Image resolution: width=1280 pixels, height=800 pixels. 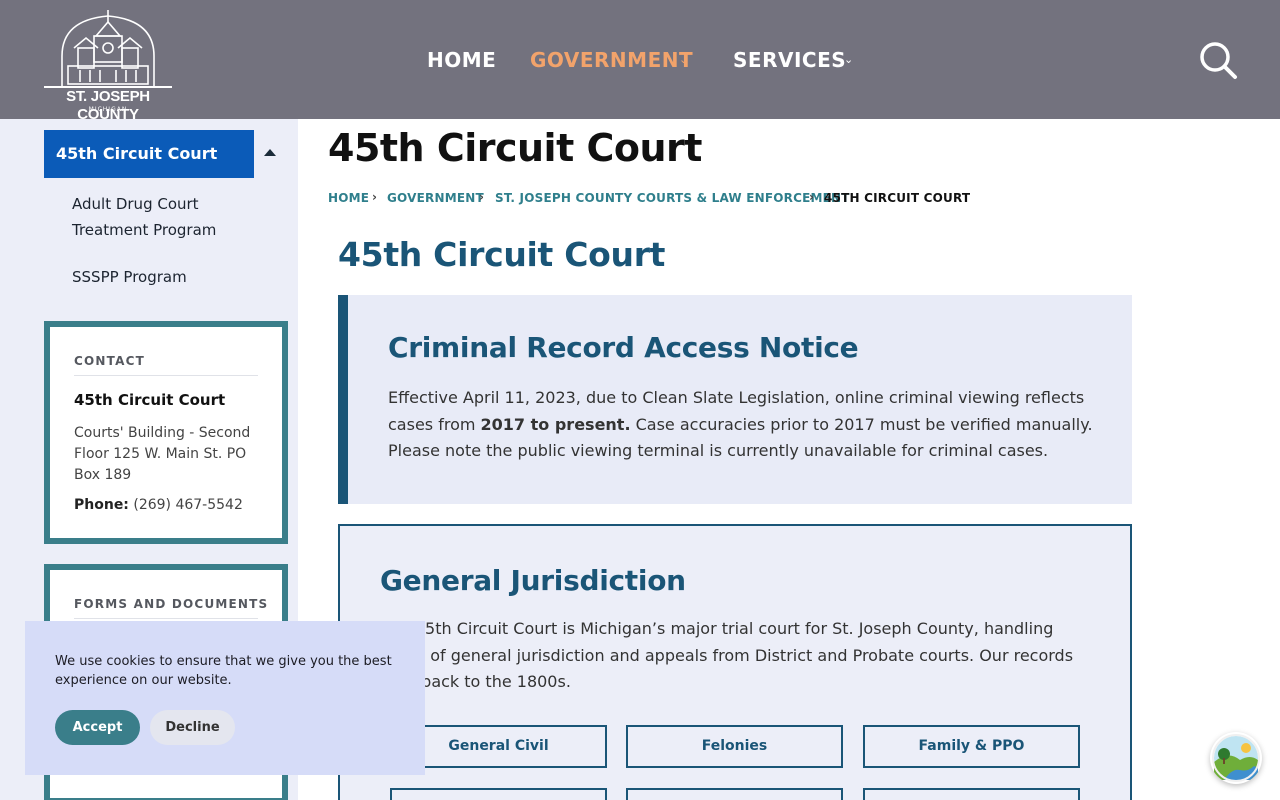 I want to click on accept-button: Accept, so click(x=97, y=727).